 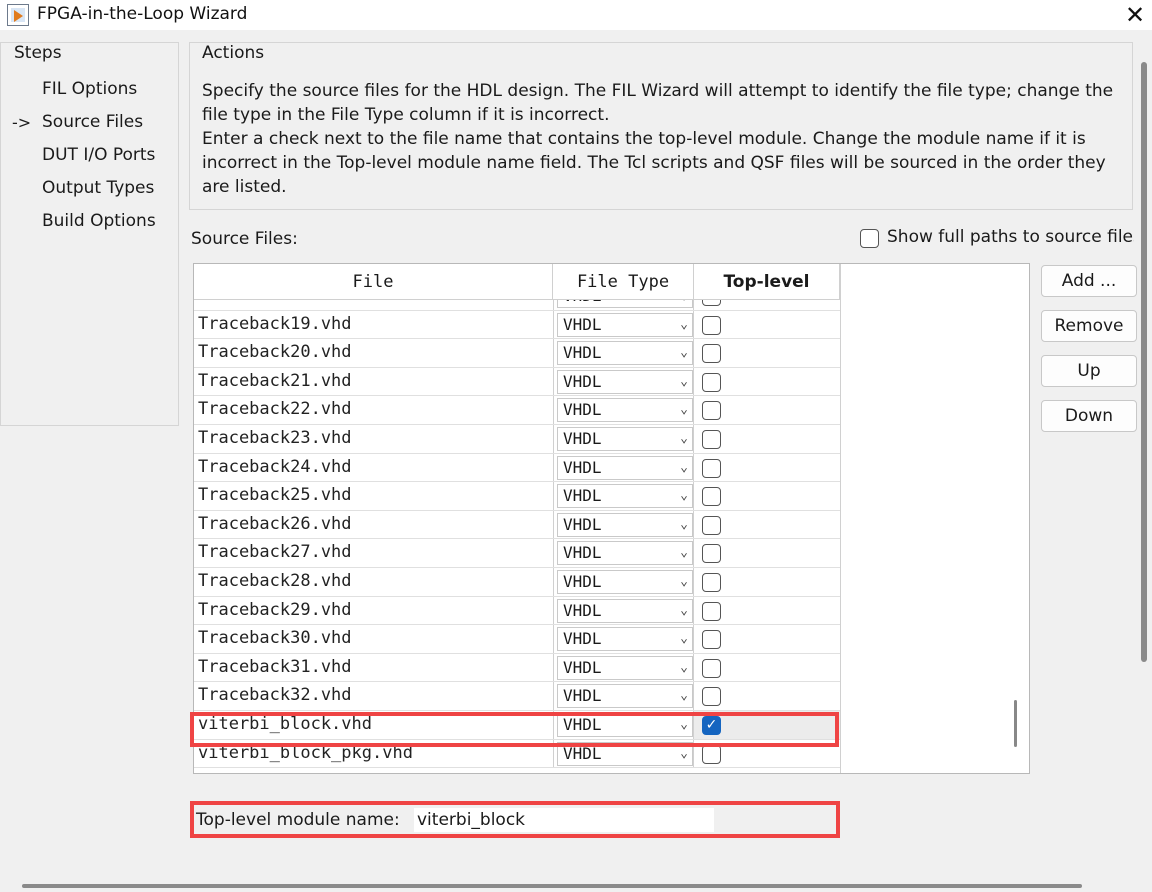 What do you see at coordinates (98, 155) in the screenshot?
I see `step-dut-io-ports: DUT I/O Ports` at bounding box center [98, 155].